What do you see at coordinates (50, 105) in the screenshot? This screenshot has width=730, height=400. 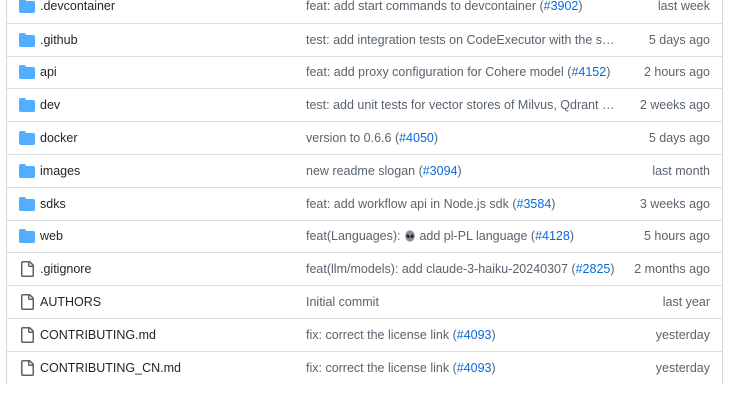 I see `file-name-link: dev` at bounding box center [50, 105].